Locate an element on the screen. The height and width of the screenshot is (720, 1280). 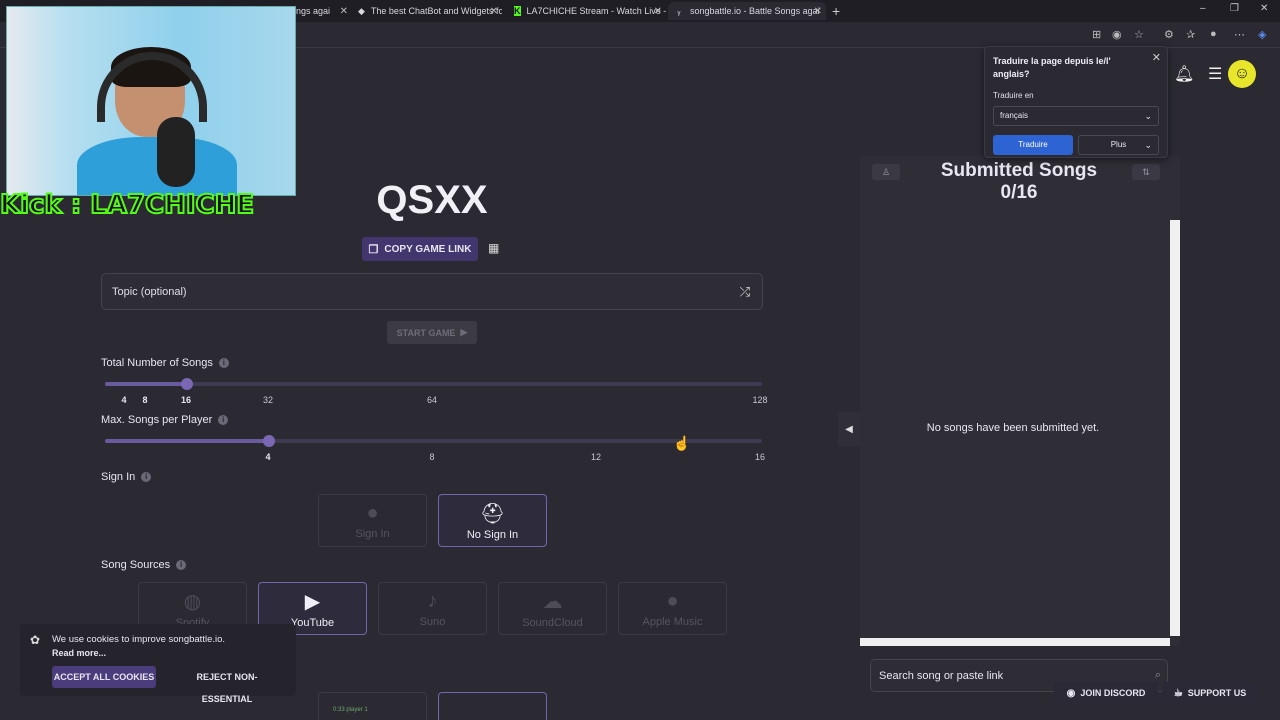
close-window-button: ✕ is located at coordinates (1264, 8).